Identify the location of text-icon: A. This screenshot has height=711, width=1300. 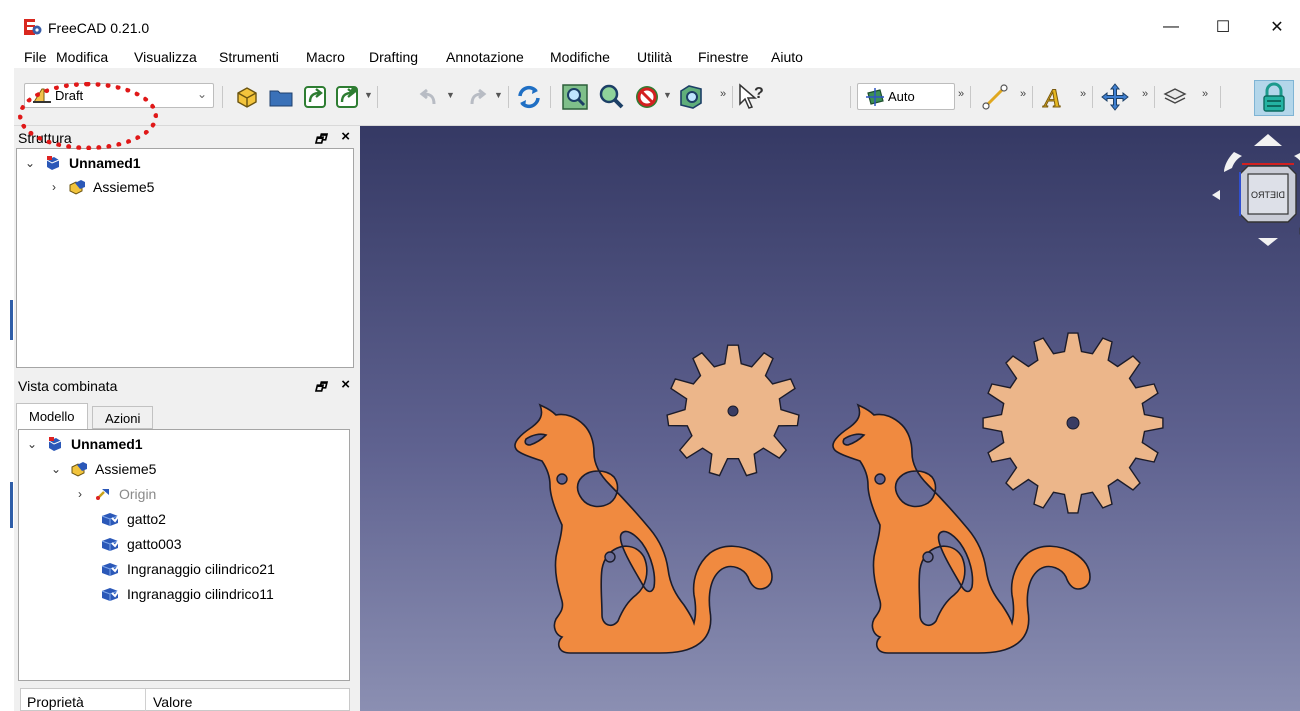
(1052, 98).